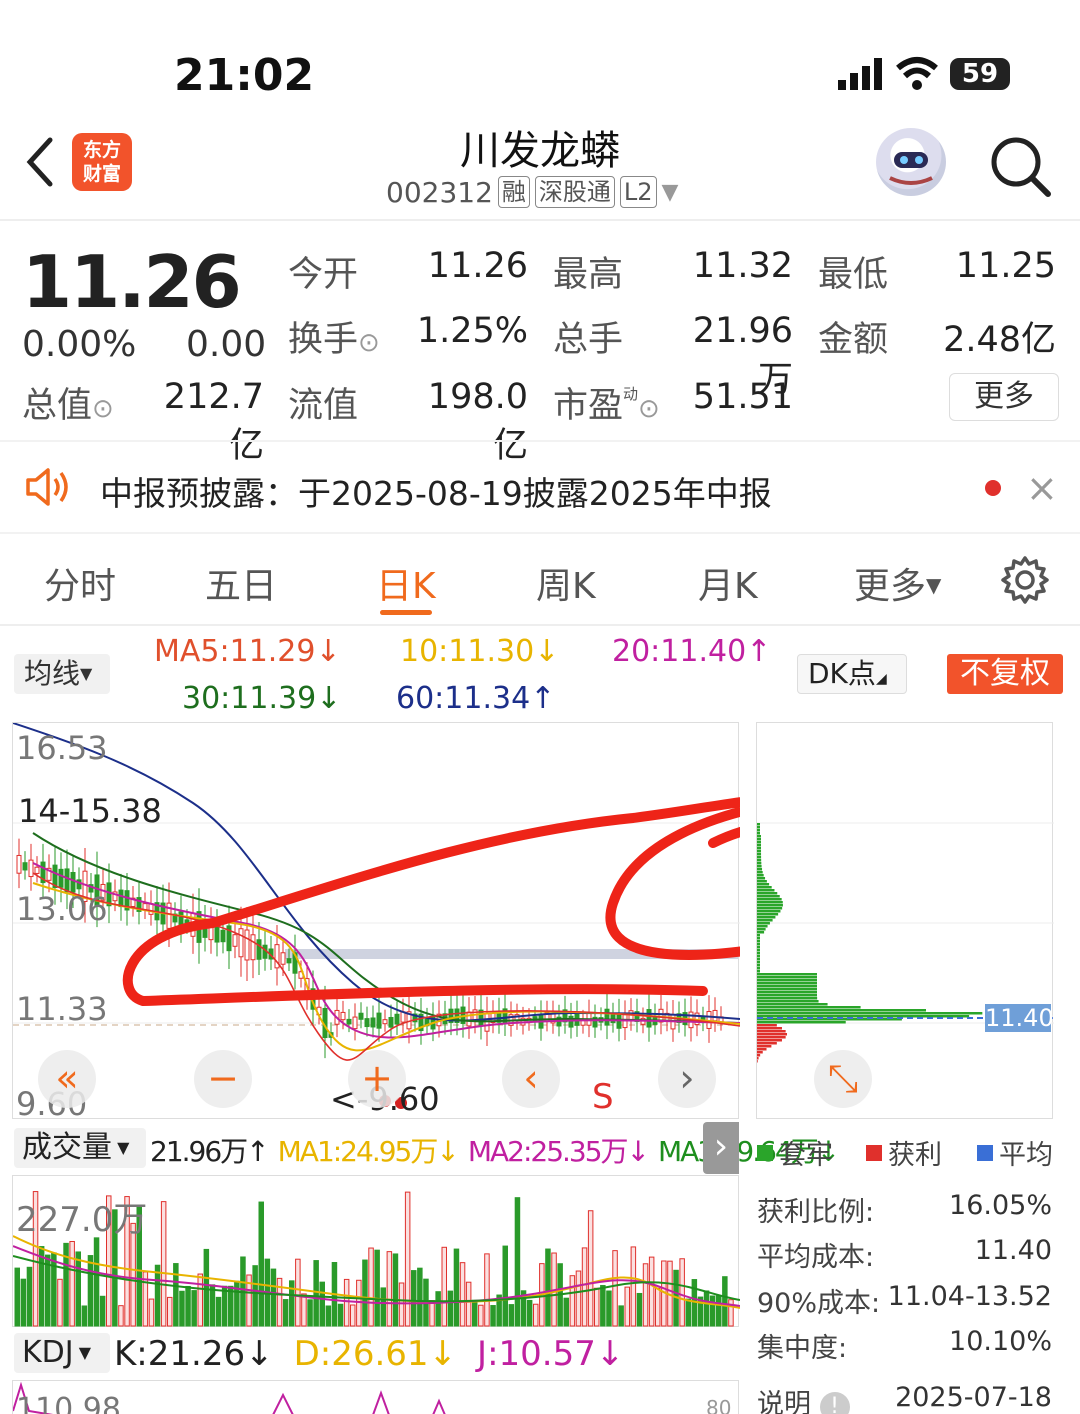 This screenshot has width=1080, height=1414. I want to click on no-adjust-button: 不复权, so click(1005, 674).